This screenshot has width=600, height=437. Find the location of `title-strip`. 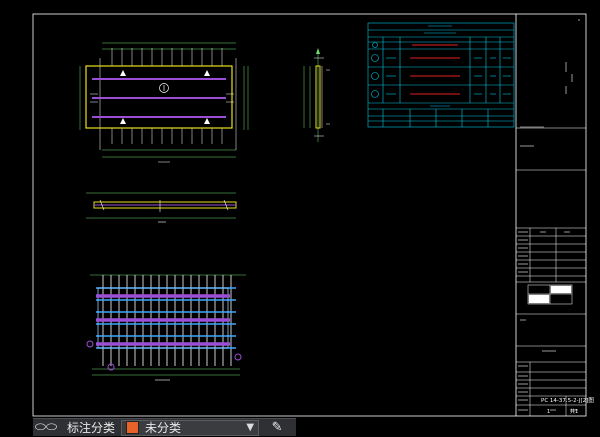

title-strip is located at coordinates (551, 217).